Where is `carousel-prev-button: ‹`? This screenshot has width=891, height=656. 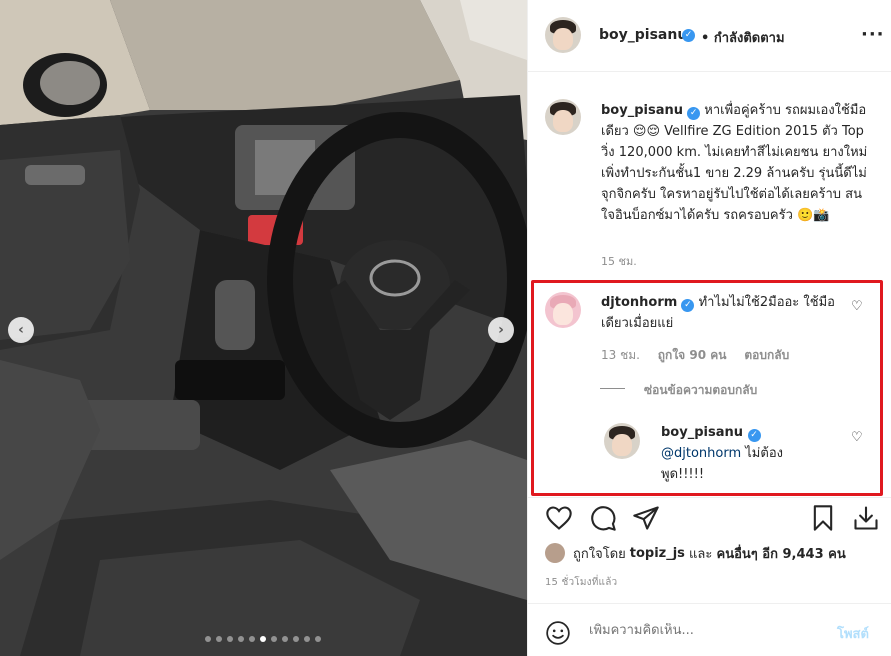 carousel-prev-button: ‹ is located at coordinates (21, 330).